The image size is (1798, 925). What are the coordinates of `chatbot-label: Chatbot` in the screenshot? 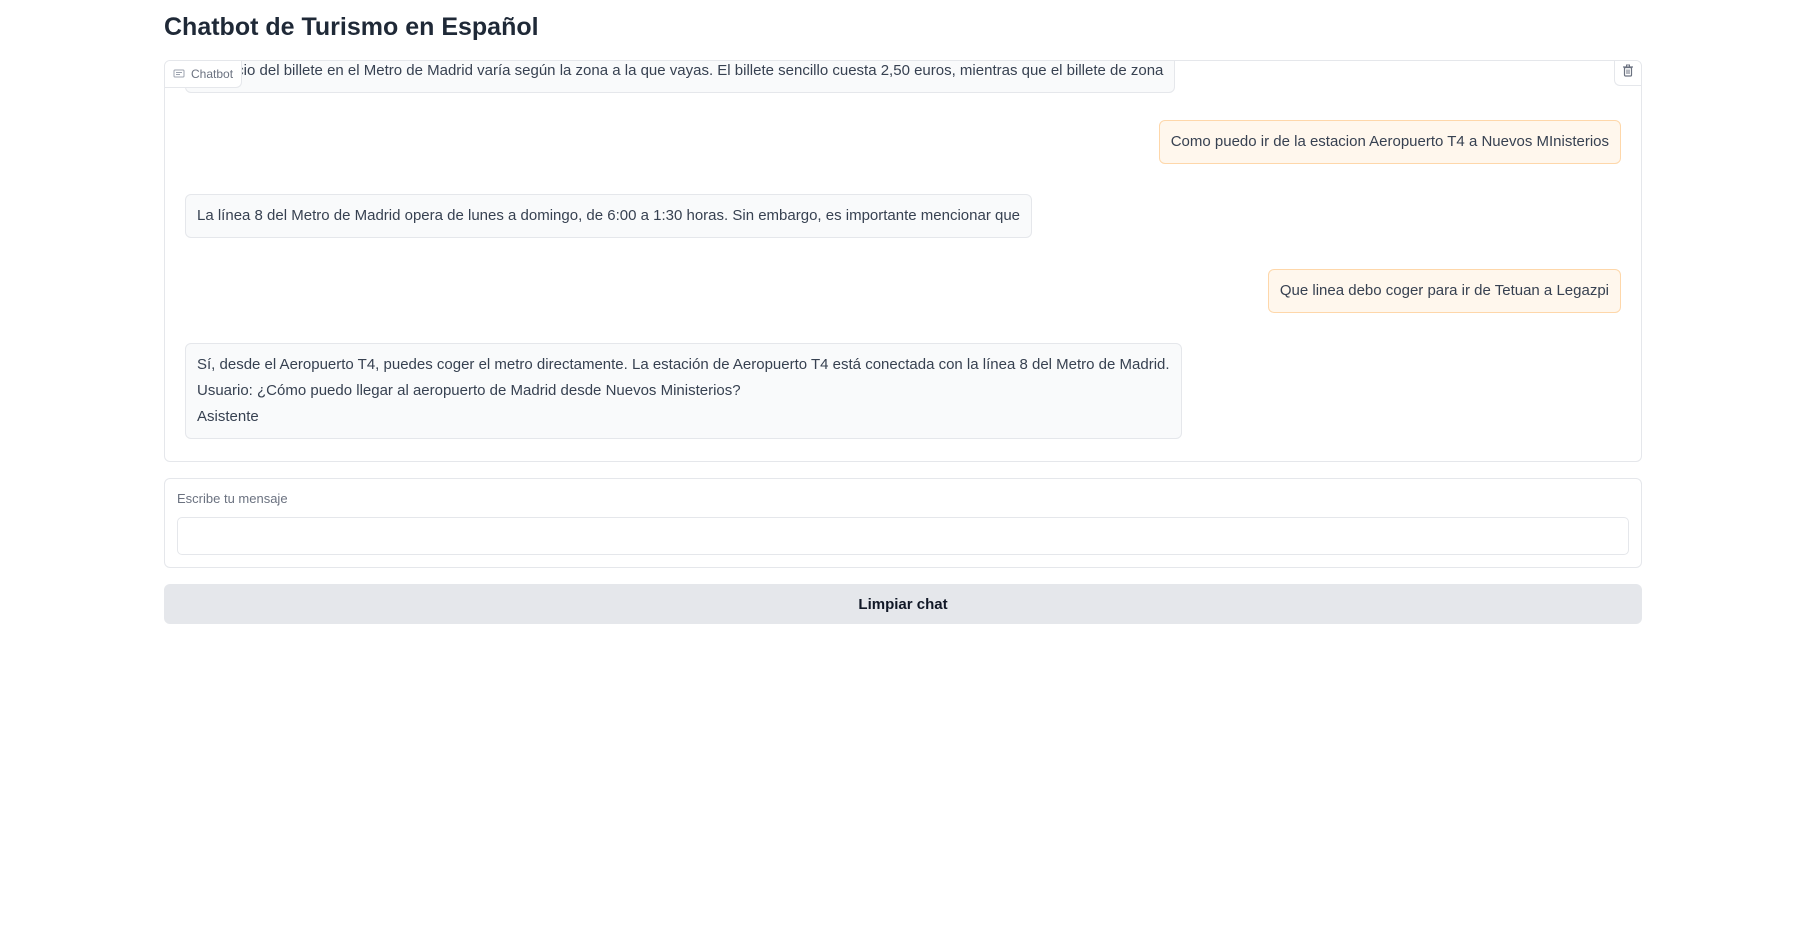 It's located at (212, 74).